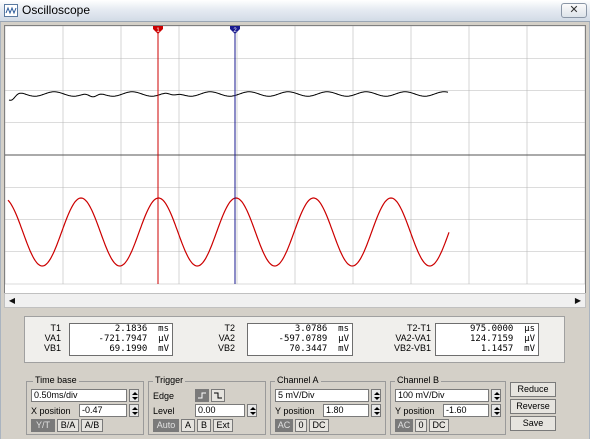 The height and width of the screenshot is (439, 590). Describe the element at coordinates (202, 395) in the screenshot. I see `rising-edge-icon` at that location.